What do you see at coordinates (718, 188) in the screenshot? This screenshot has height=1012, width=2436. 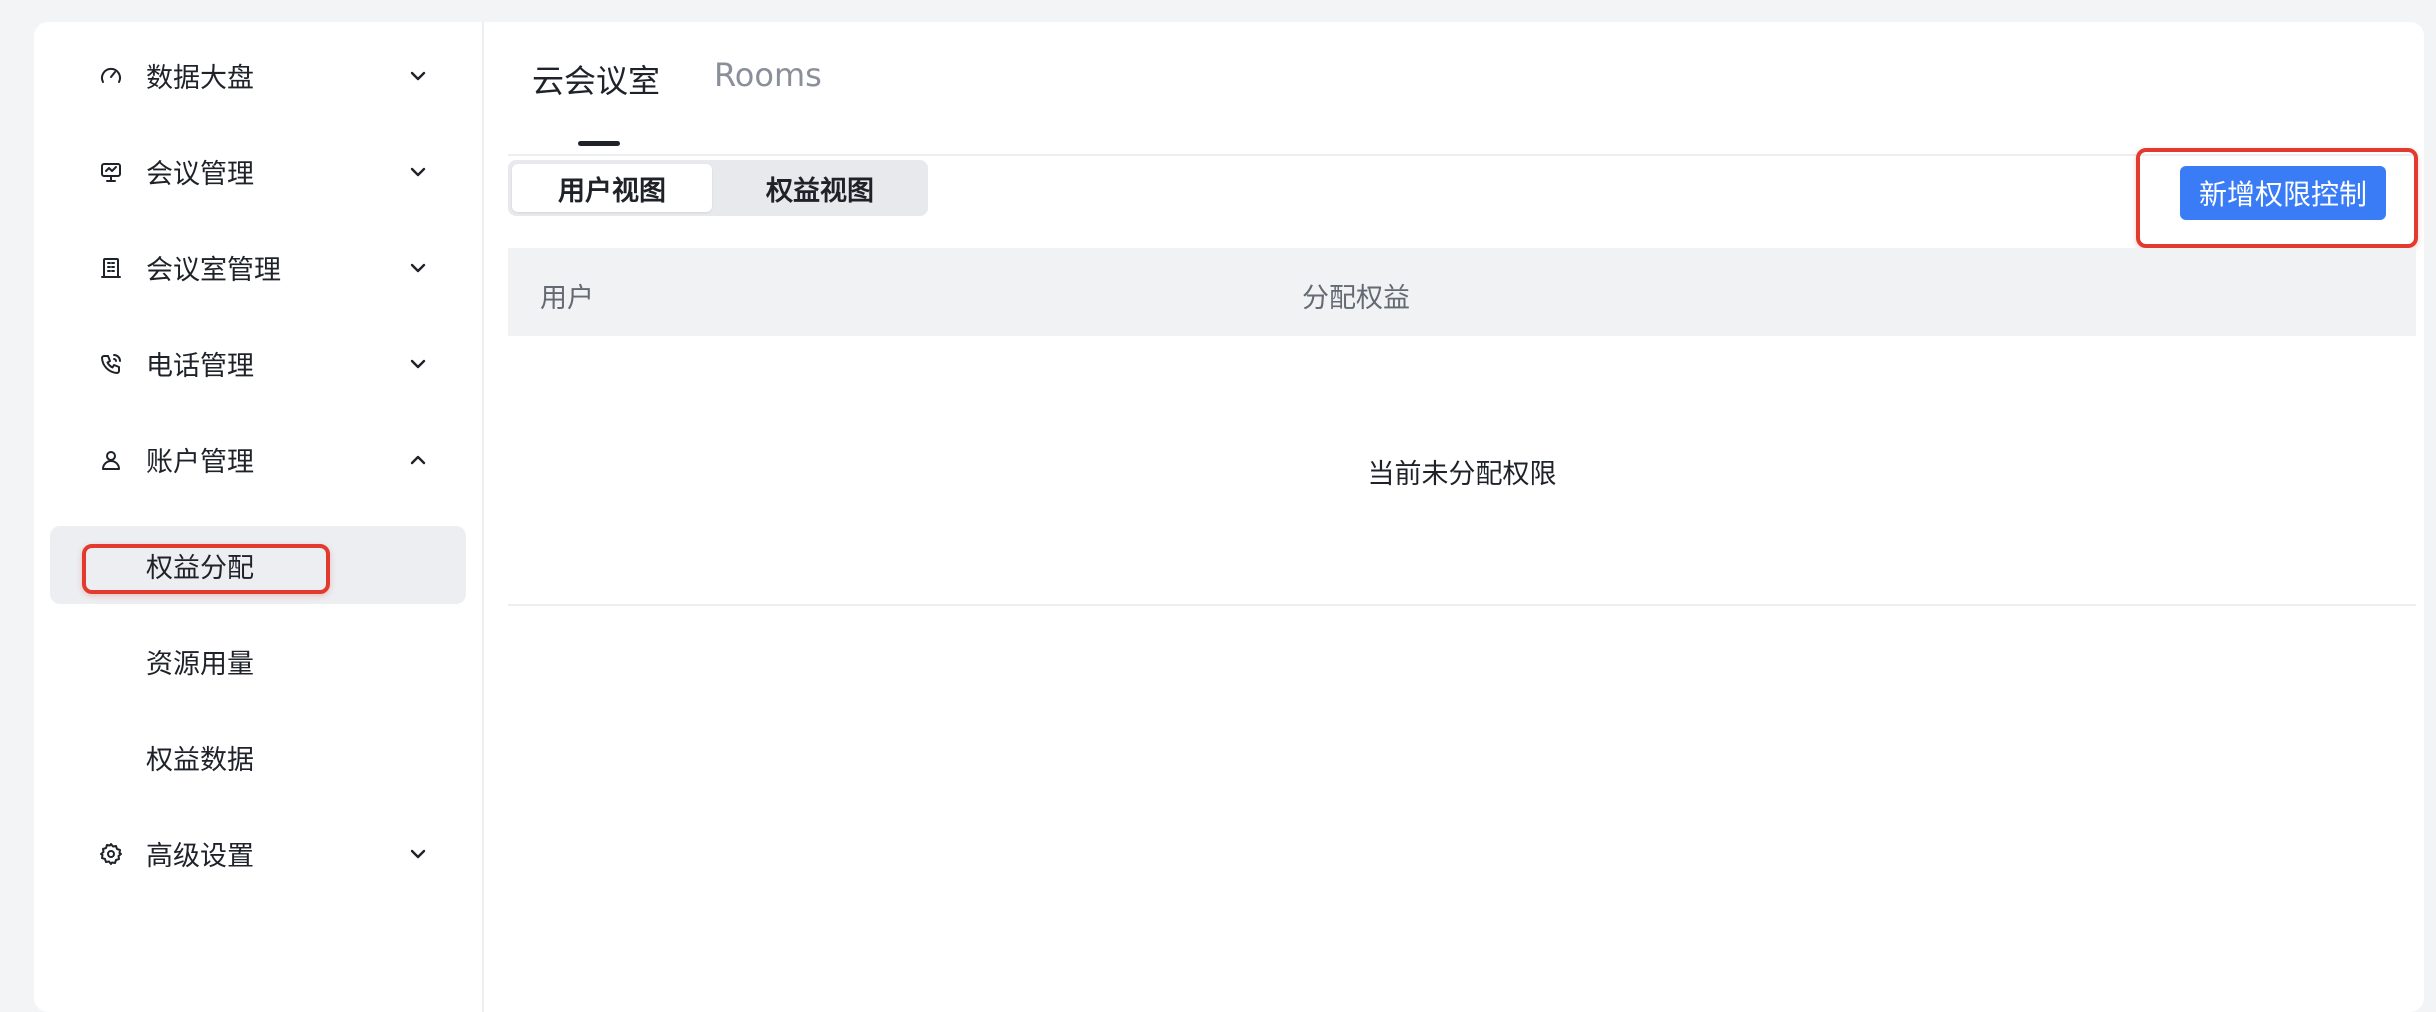 I see `view-switch: 用户视图 权益视图` at bounding box center [718, 188].